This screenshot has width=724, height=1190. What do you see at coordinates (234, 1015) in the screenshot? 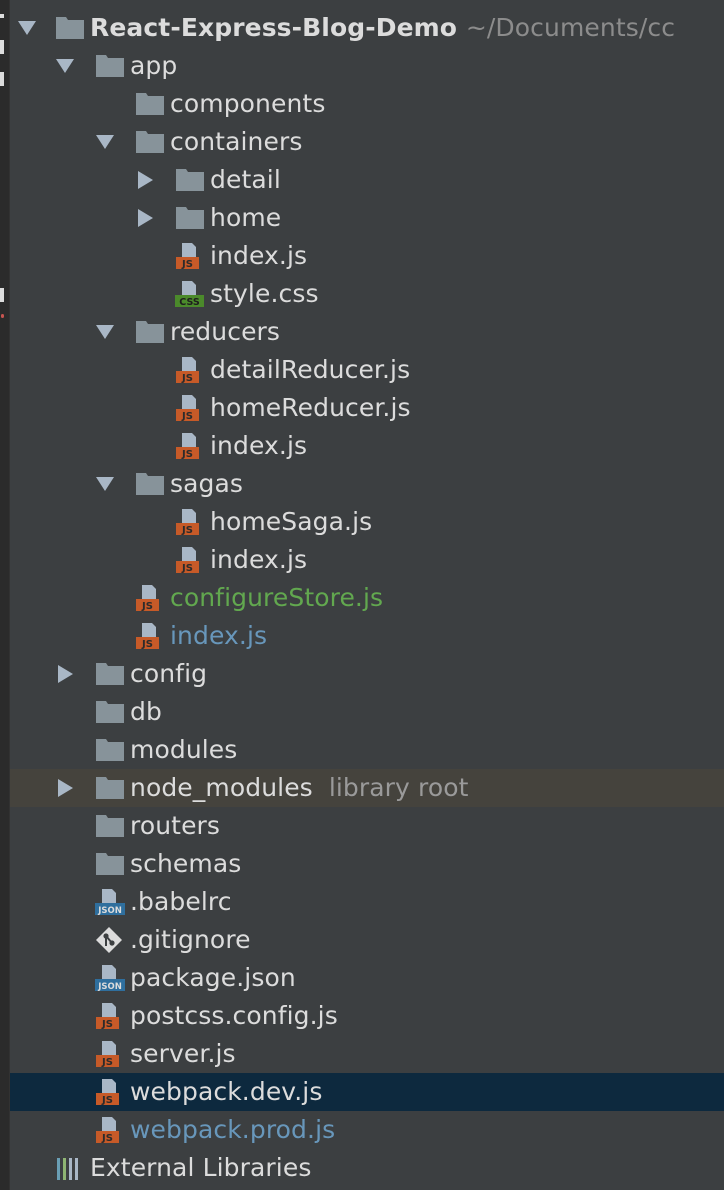
I see `tree-item-label: postcss.config.js` at bounding box center [234, 1015].